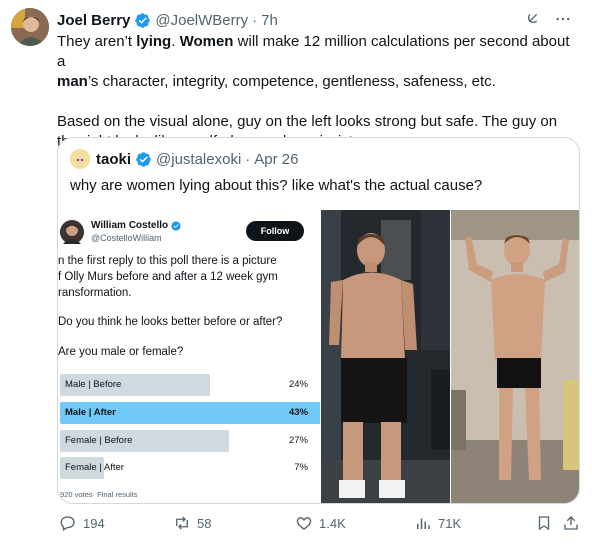 Image resolution: width=592 pixels, height=546 pixels. I want to click on quote-author-name: taoki, so click(113, 159).